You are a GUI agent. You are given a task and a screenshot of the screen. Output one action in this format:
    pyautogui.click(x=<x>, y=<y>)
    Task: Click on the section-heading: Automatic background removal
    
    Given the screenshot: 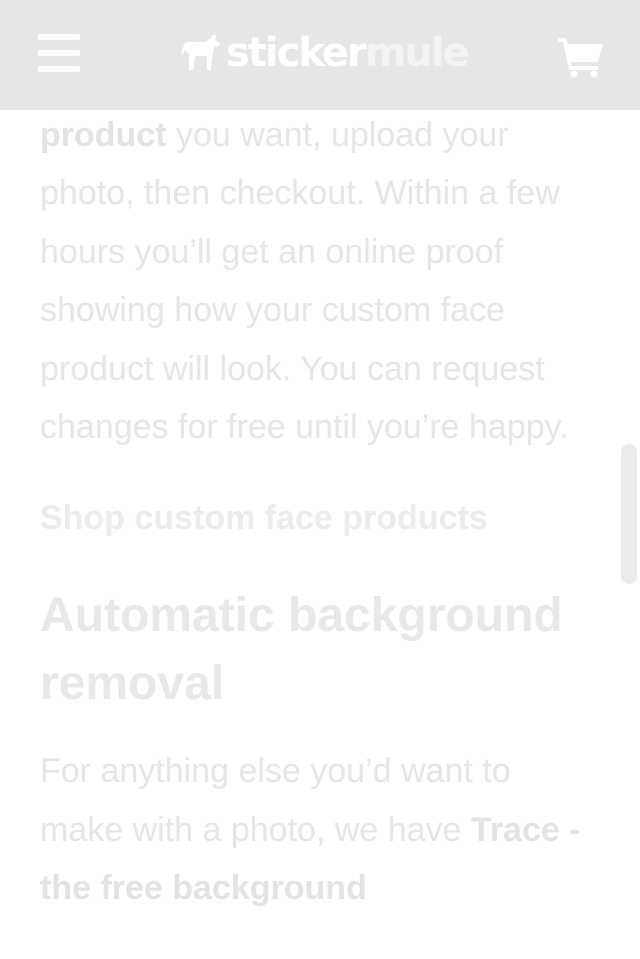 What is the action you would take?
    pyautogui.click(x=301, y=650)
    